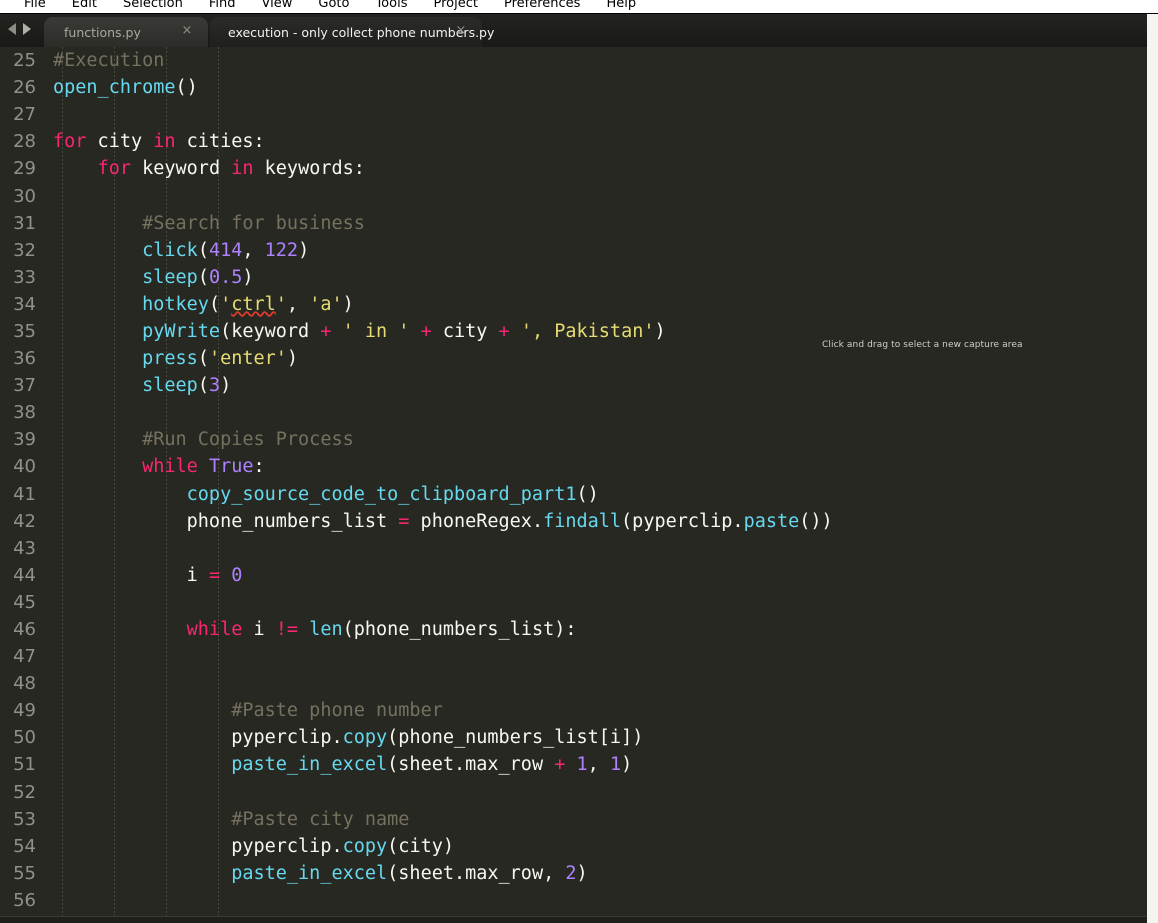  What do you see at coordinates (24, 684) in the screenshot?
I see `line-number: 48` at bounding box center [24, 684].